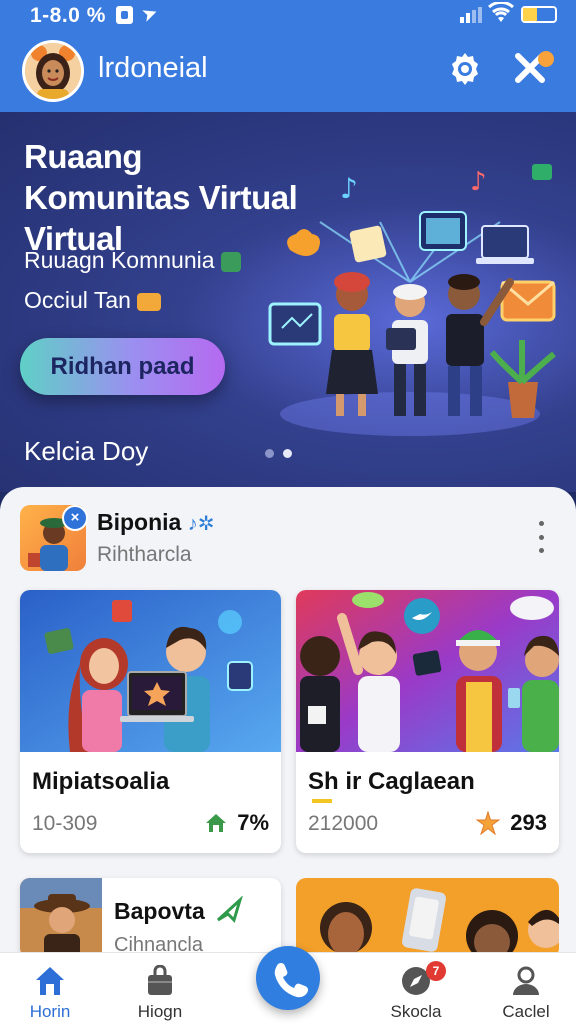  I want to click on title-underline, so click(322, 801).